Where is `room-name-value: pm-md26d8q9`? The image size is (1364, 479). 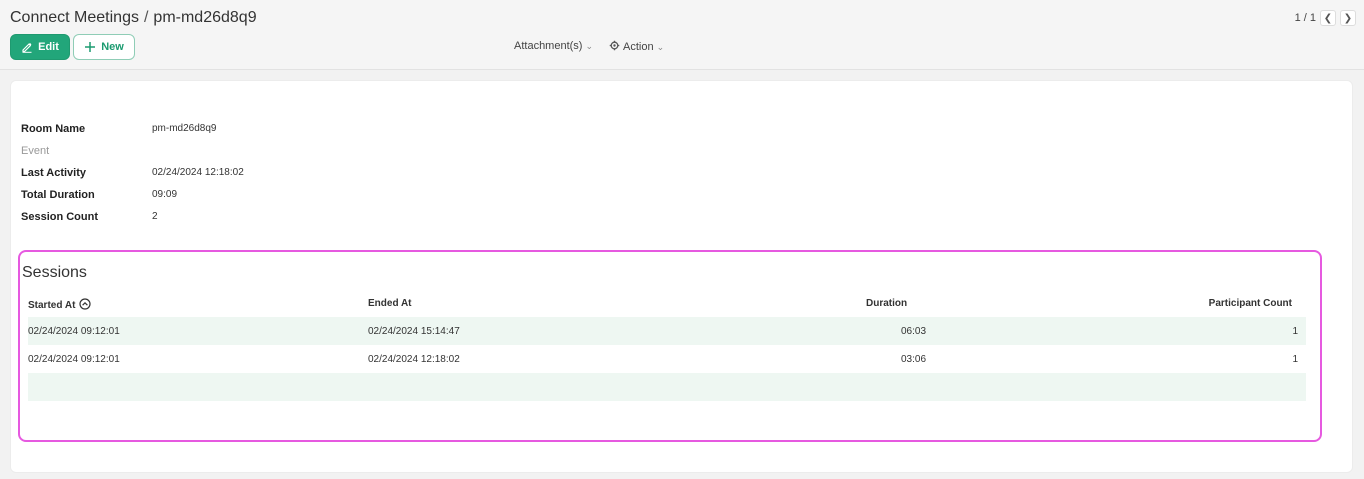 room-name-value: pm-md26d8q9 is located at coordinates (184, 128).